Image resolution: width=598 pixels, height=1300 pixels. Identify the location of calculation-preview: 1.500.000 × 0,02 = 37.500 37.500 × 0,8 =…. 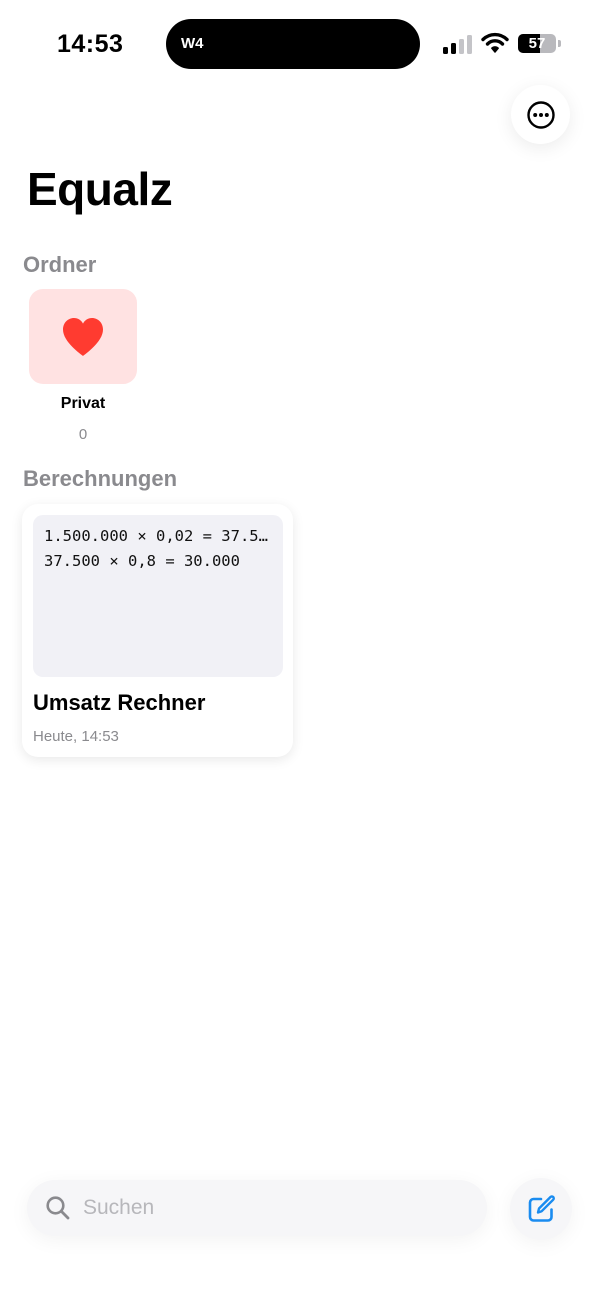
(158, 596).